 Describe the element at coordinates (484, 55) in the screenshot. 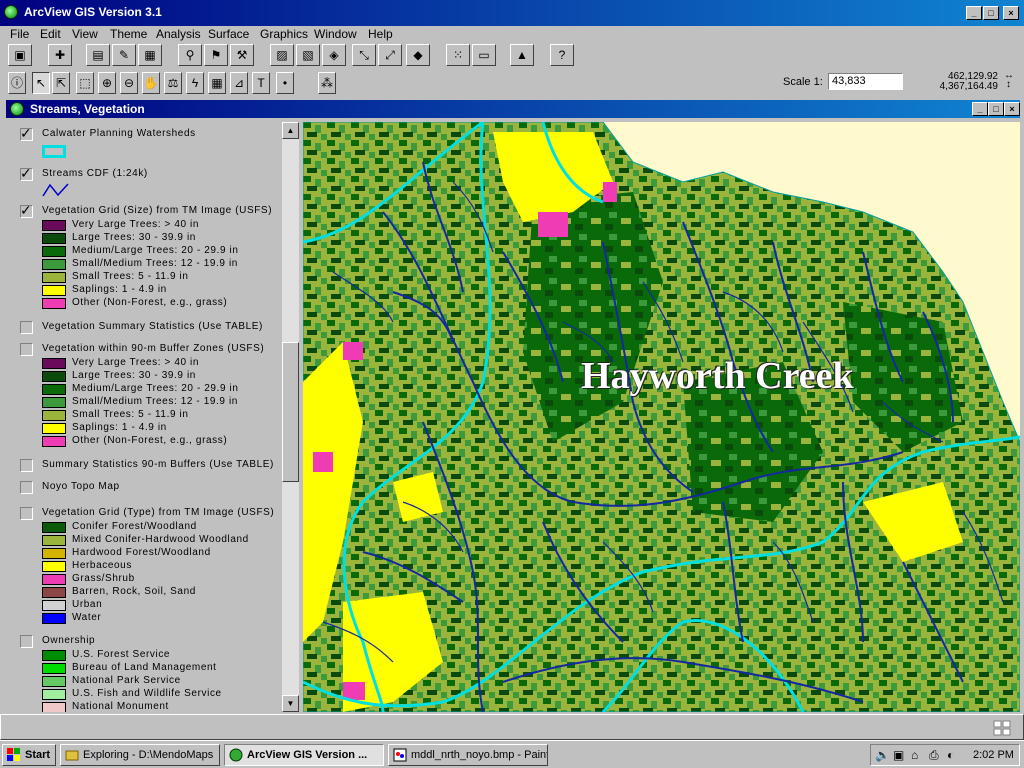

I see `clear-selection-icon: ▭` at that location.